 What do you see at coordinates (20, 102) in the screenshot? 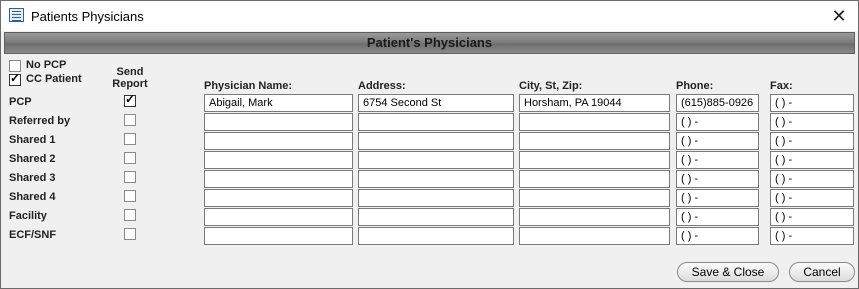
I see `row-label: PCP` at bounding box center [20, 102].